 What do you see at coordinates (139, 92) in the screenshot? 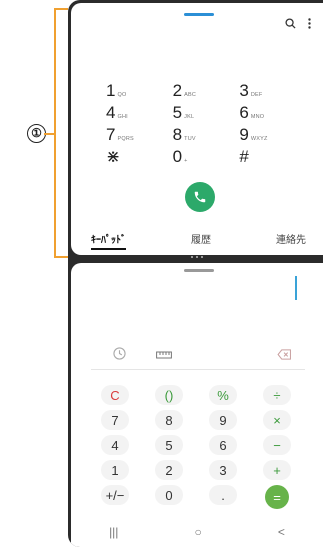
I see `dial-key-1: 1 QO` at bounding box center [139, 92].